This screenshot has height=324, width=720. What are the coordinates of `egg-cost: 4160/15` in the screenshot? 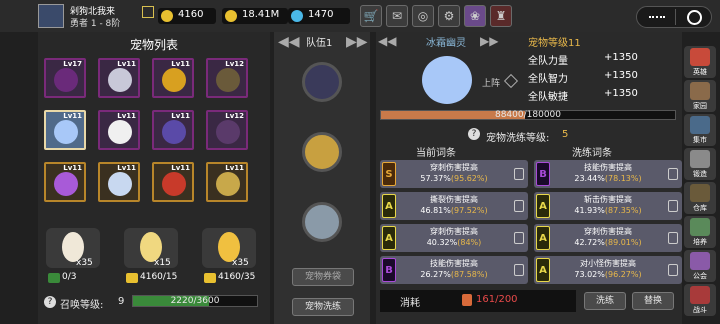 It's located at (159, 277).